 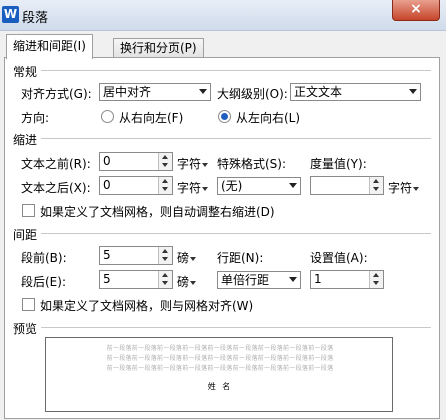 What do you see at coordinates (10, 14) in the screenshot?
I see `wps-writer-icon: W` at bounding box center [10, 14].